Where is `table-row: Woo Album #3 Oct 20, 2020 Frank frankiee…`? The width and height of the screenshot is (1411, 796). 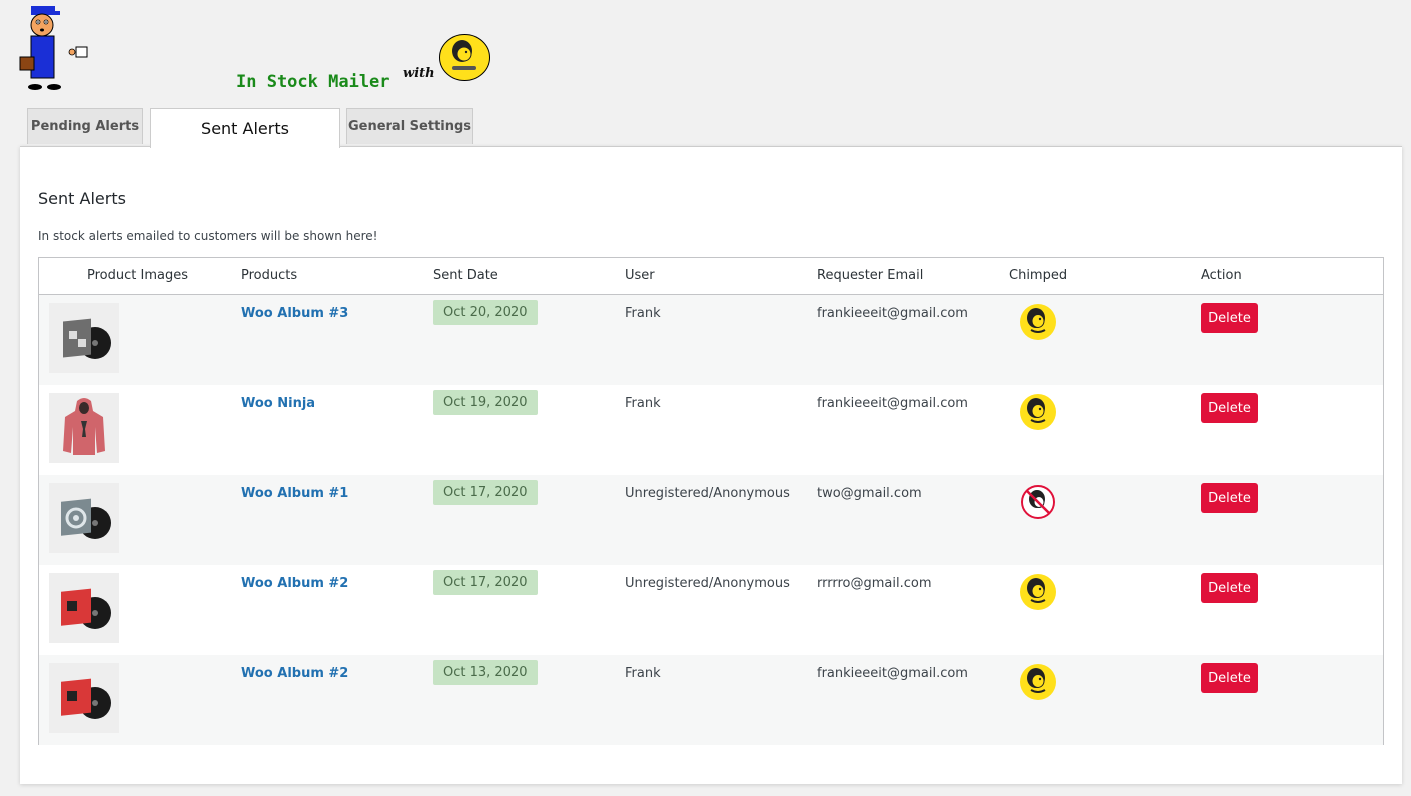
table-row: Woo Album #3 Oct 20, 2020 Frank frankiee… is located at coordinates (711, 340).